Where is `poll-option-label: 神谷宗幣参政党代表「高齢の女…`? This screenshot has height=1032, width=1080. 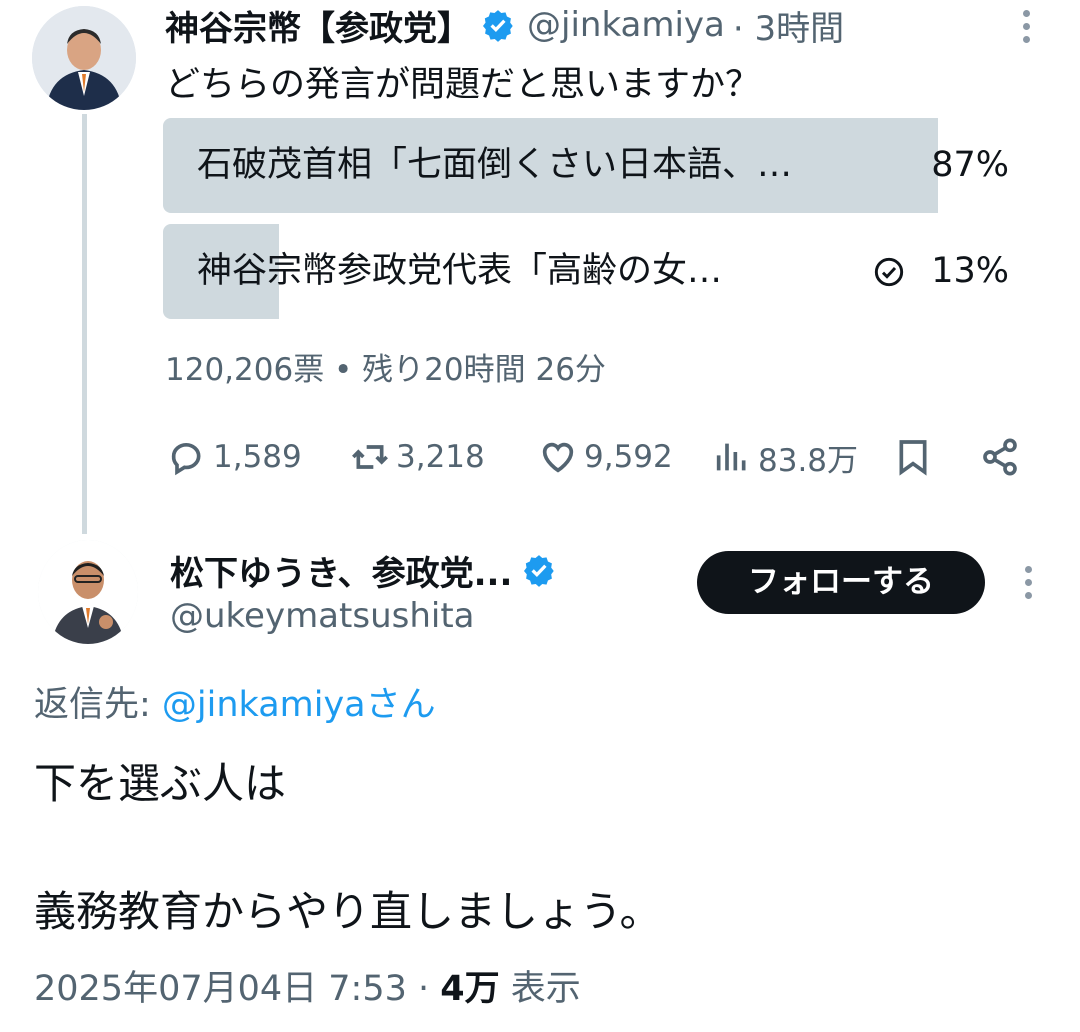
poll-option-label: 神谷宗幣参政党代表「高齢の女… is located at coordinates (460, 271).